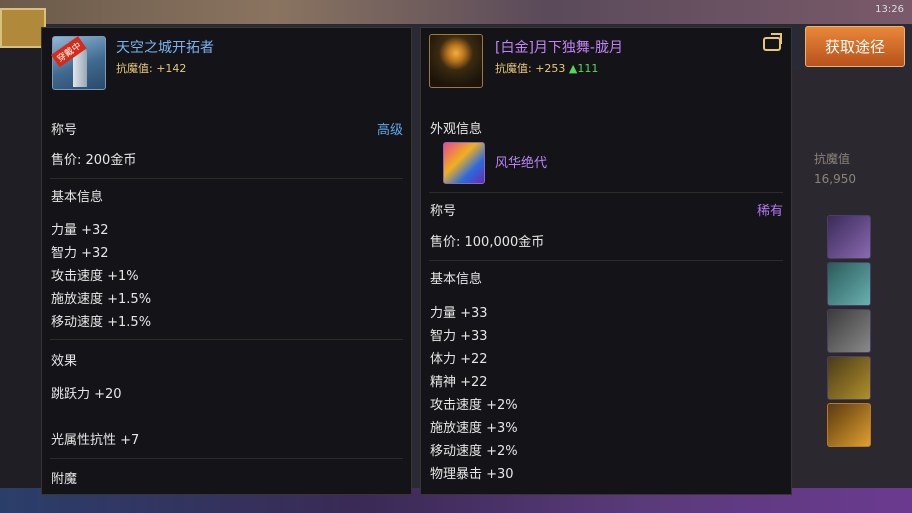  What do you see at coordinates (769, 211) in the screenshot?
I see `item-grade: 稀有` at bounding box center [769, 211].